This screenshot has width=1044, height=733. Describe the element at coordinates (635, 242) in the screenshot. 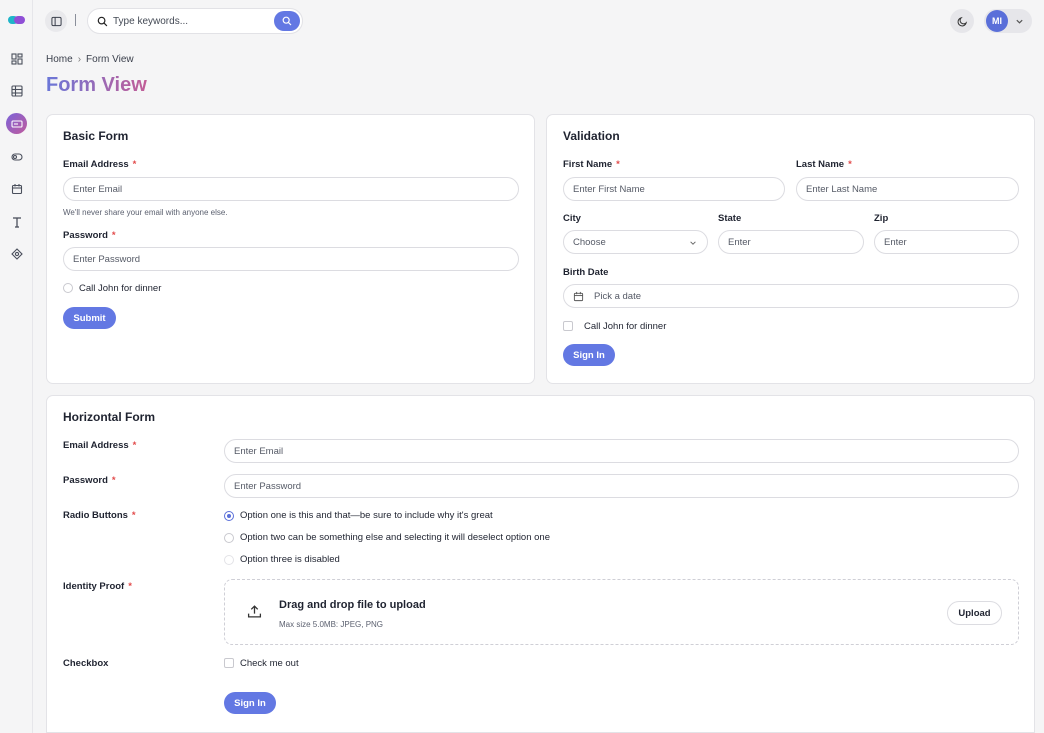

I see `city-select: Choose` at that location.